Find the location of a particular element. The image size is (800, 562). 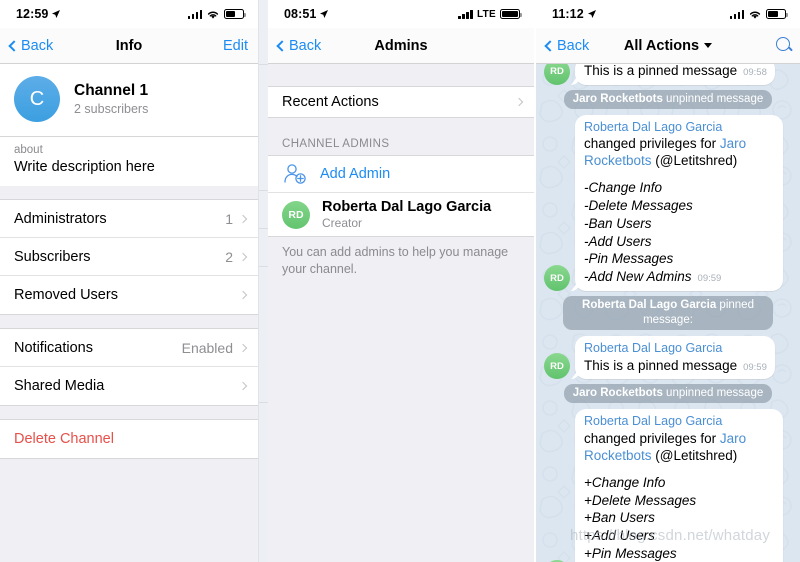

about-description: Write description here is located at coordinates (129, 167).